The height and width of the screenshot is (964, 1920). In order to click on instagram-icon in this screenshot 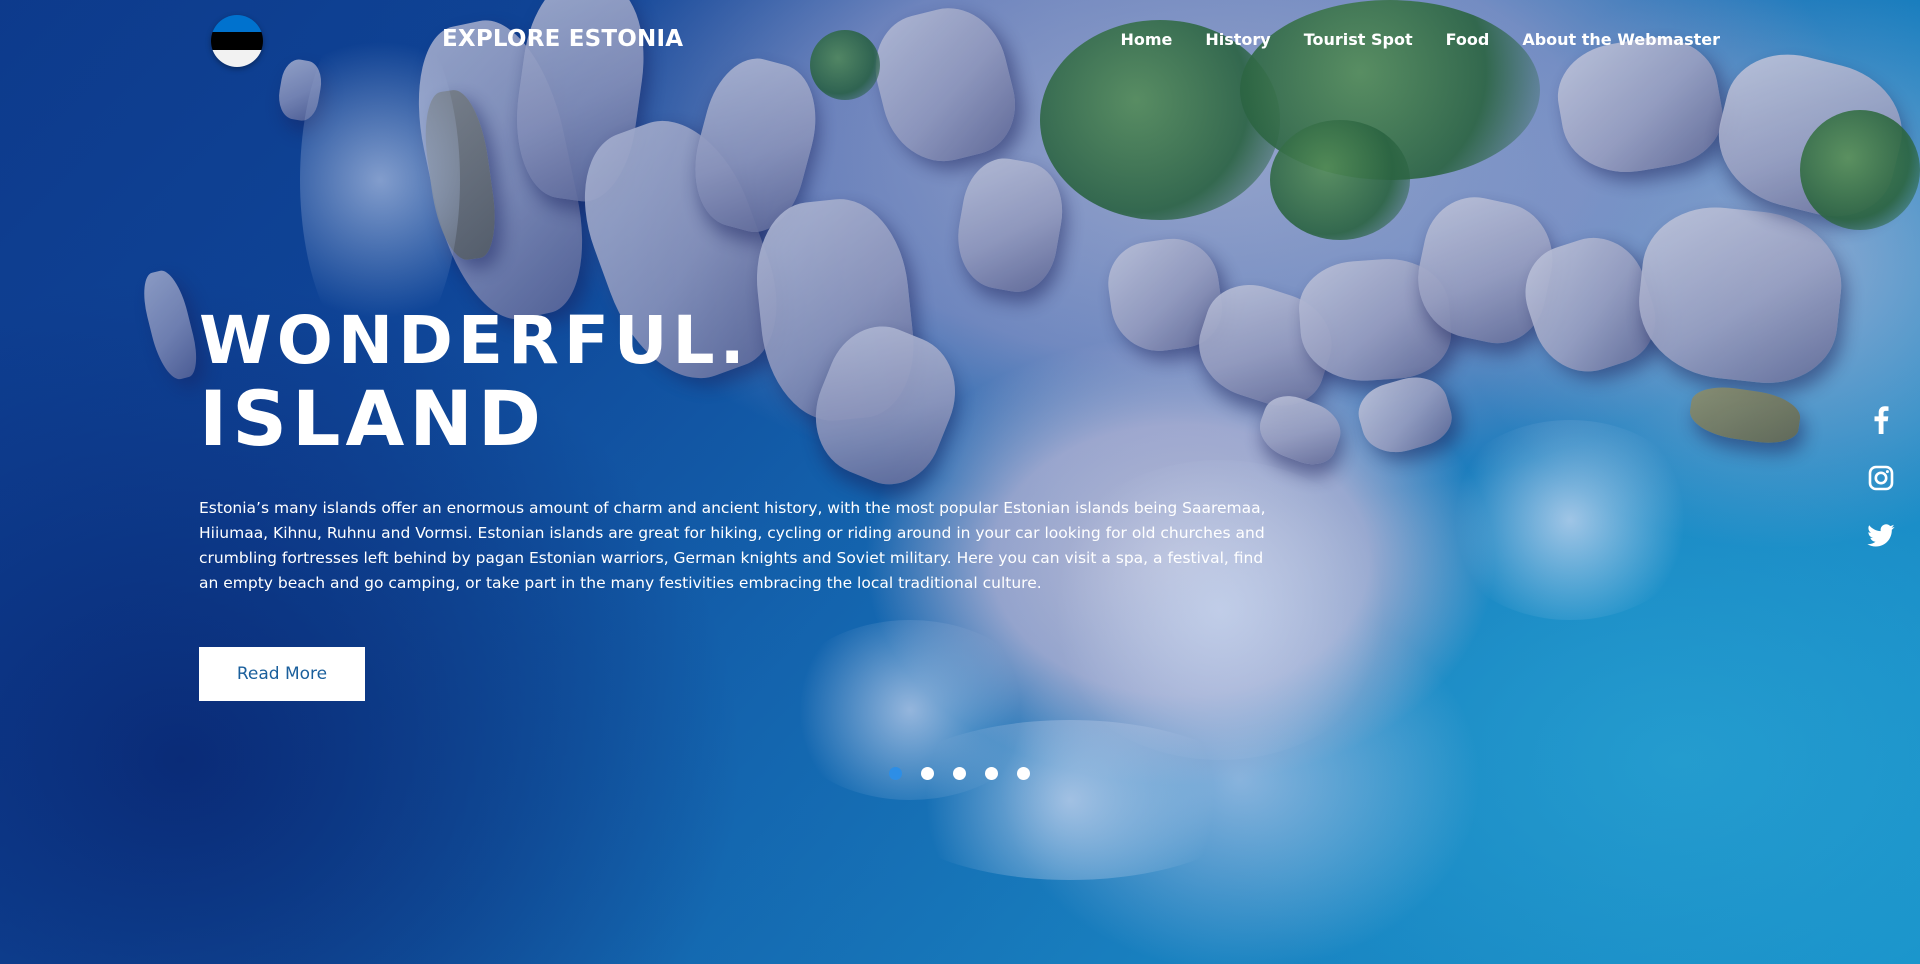, I will do `click(1881, 478)`.